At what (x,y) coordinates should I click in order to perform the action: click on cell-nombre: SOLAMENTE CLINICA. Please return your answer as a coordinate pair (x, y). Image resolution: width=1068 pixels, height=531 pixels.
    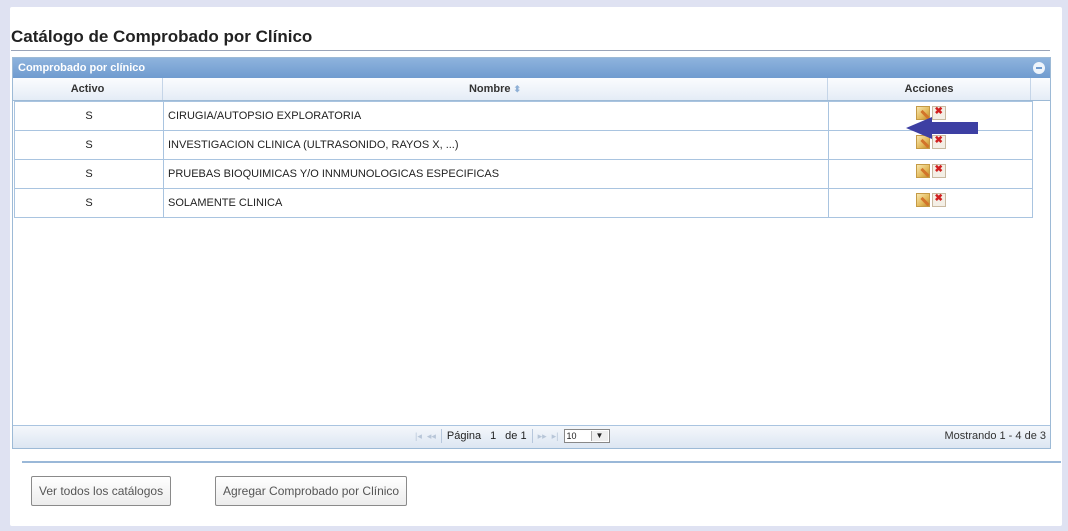
    Looking at the image, I should click on (496, 203).